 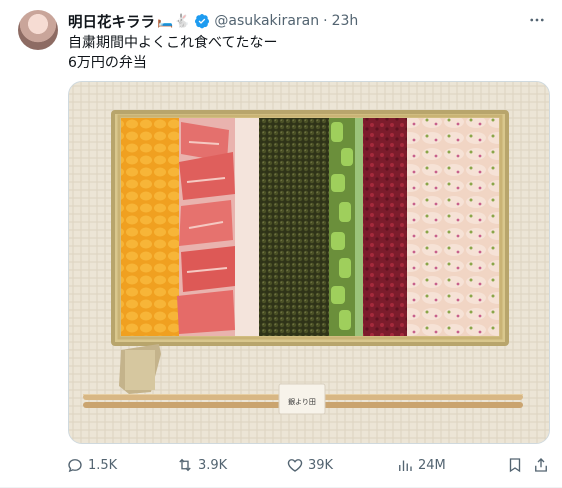 I want to click on more-icon, so click(x=537, y=20).